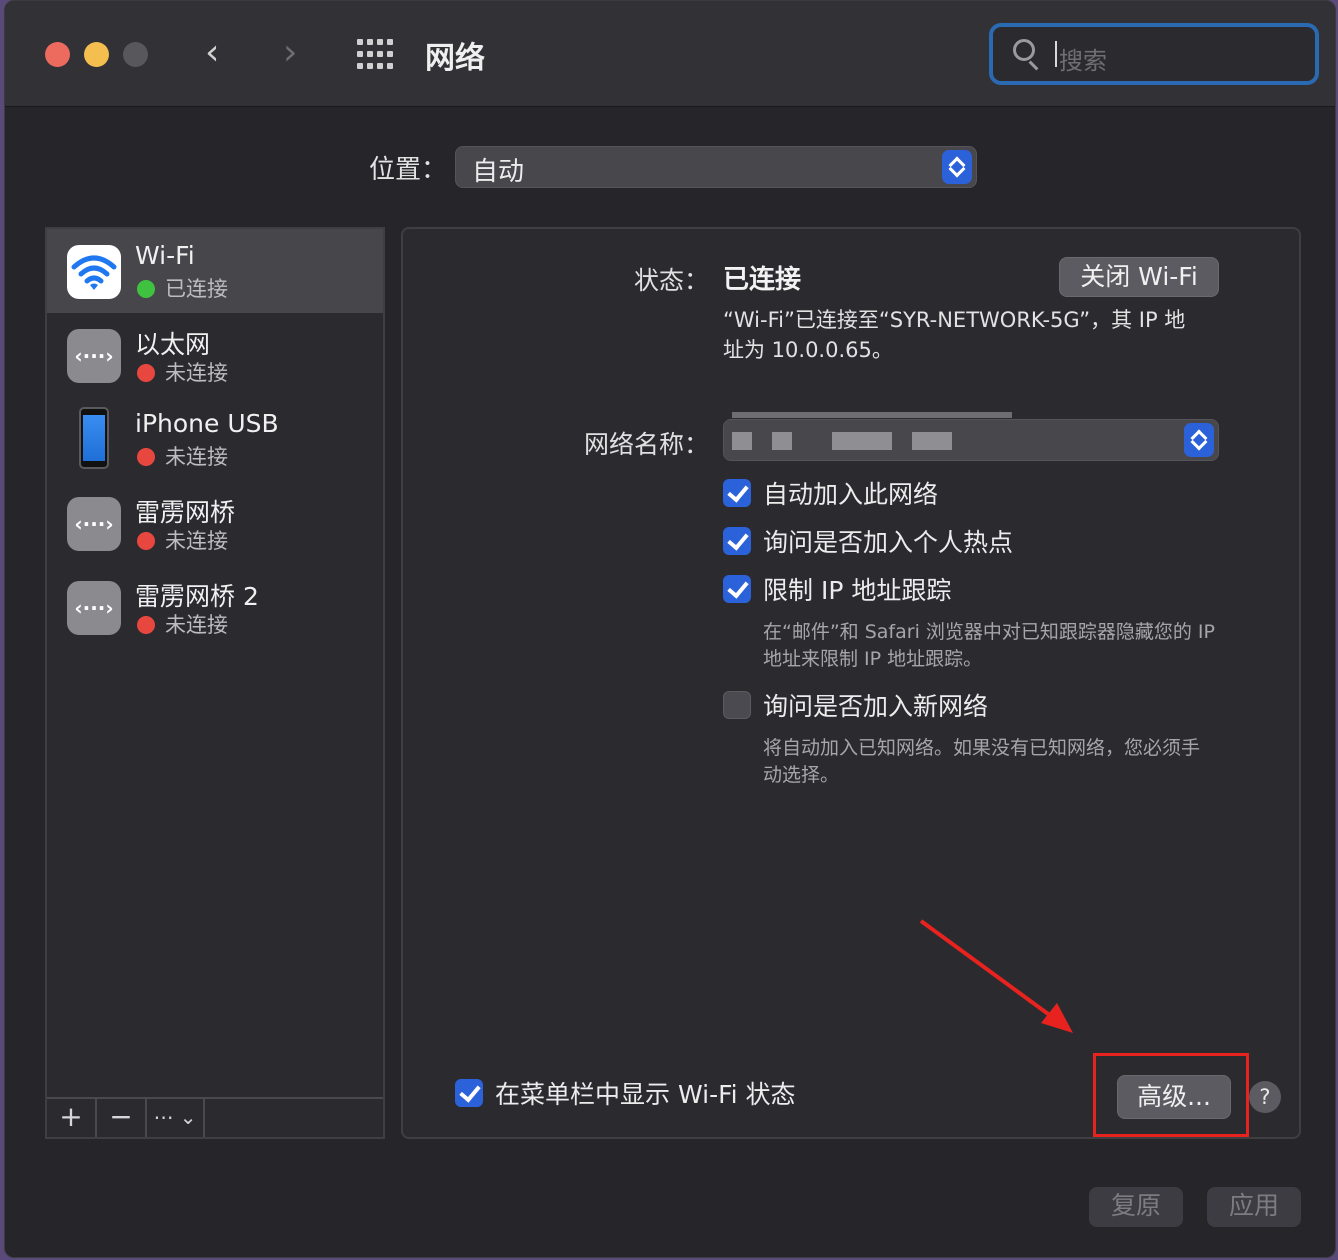  I want to click on ask-new-networks-label: 询问是否加入新网络, so click(876, 706).